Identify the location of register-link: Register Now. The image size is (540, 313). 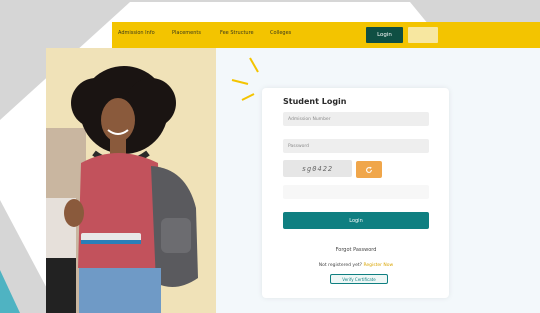
(378, 265).